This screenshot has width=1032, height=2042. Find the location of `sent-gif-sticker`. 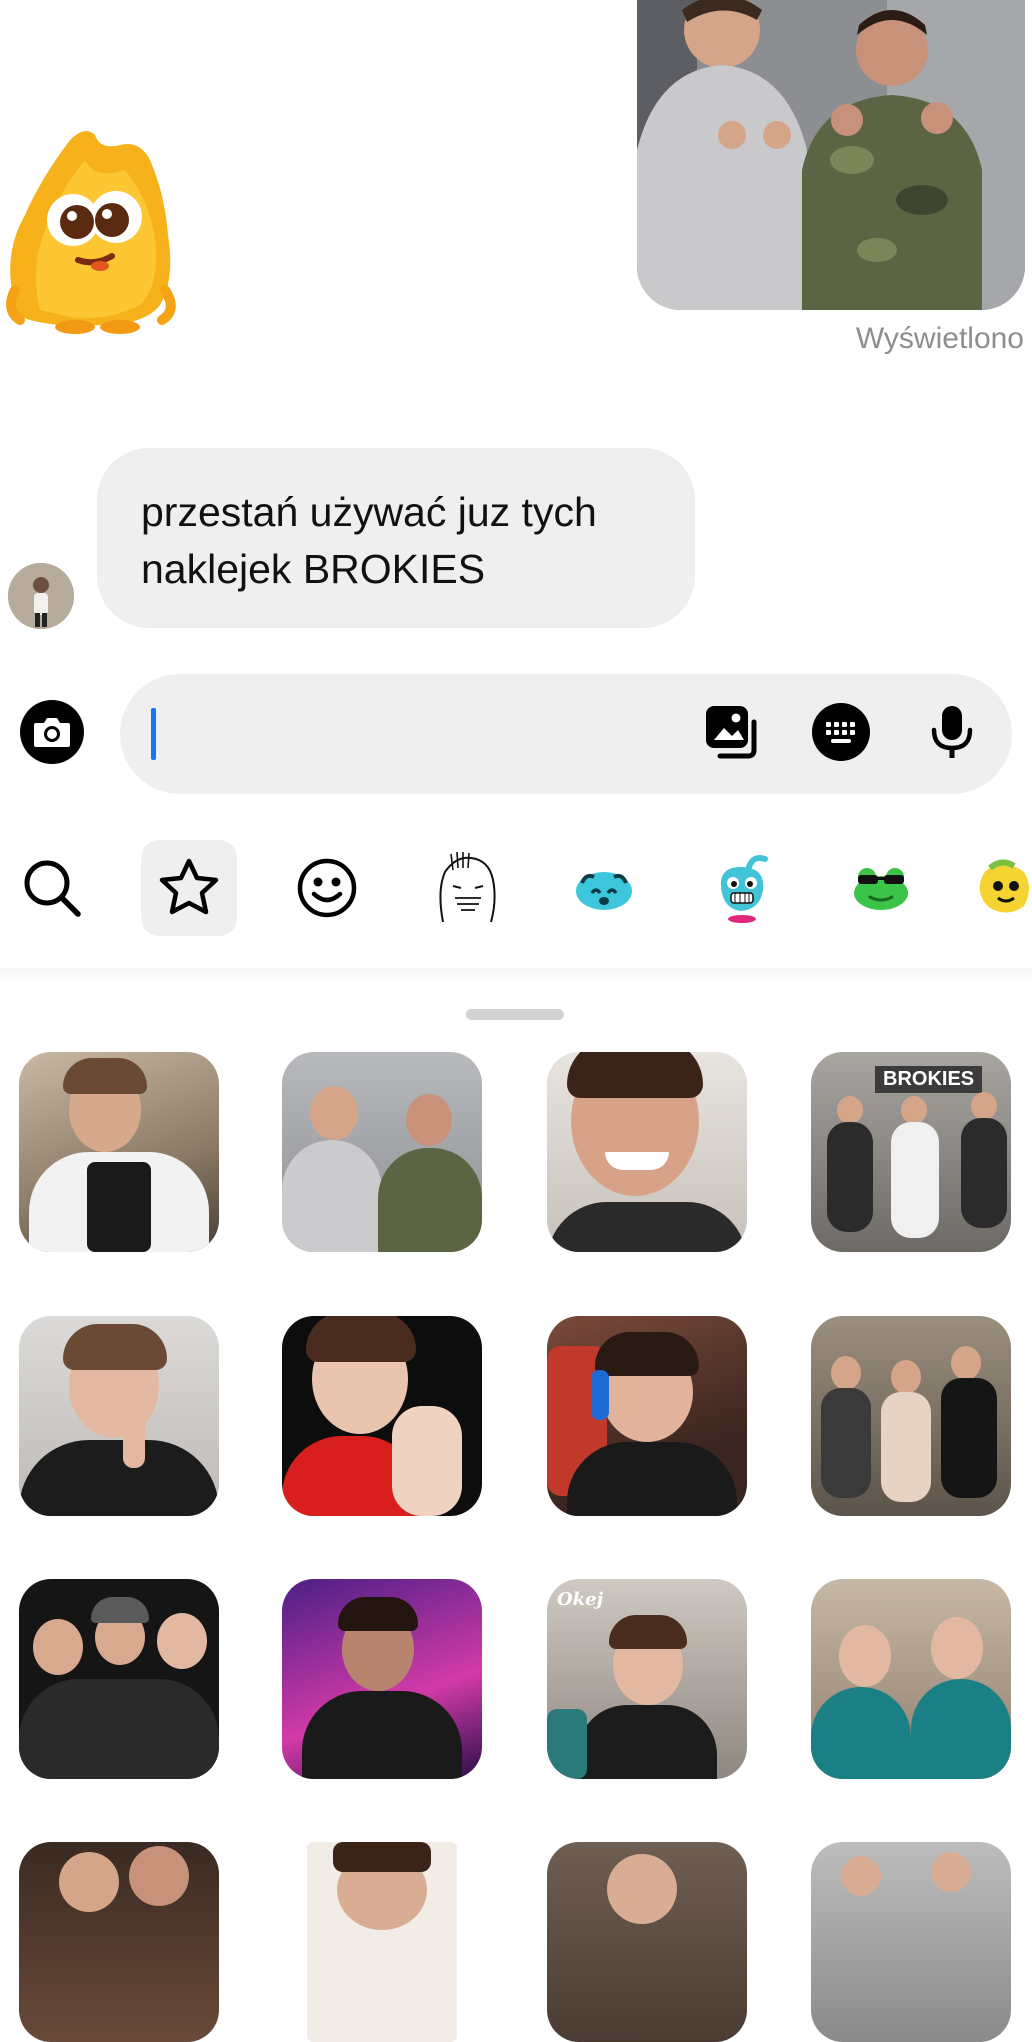

sent-gif-sticker is located at coordinates (831, 155).